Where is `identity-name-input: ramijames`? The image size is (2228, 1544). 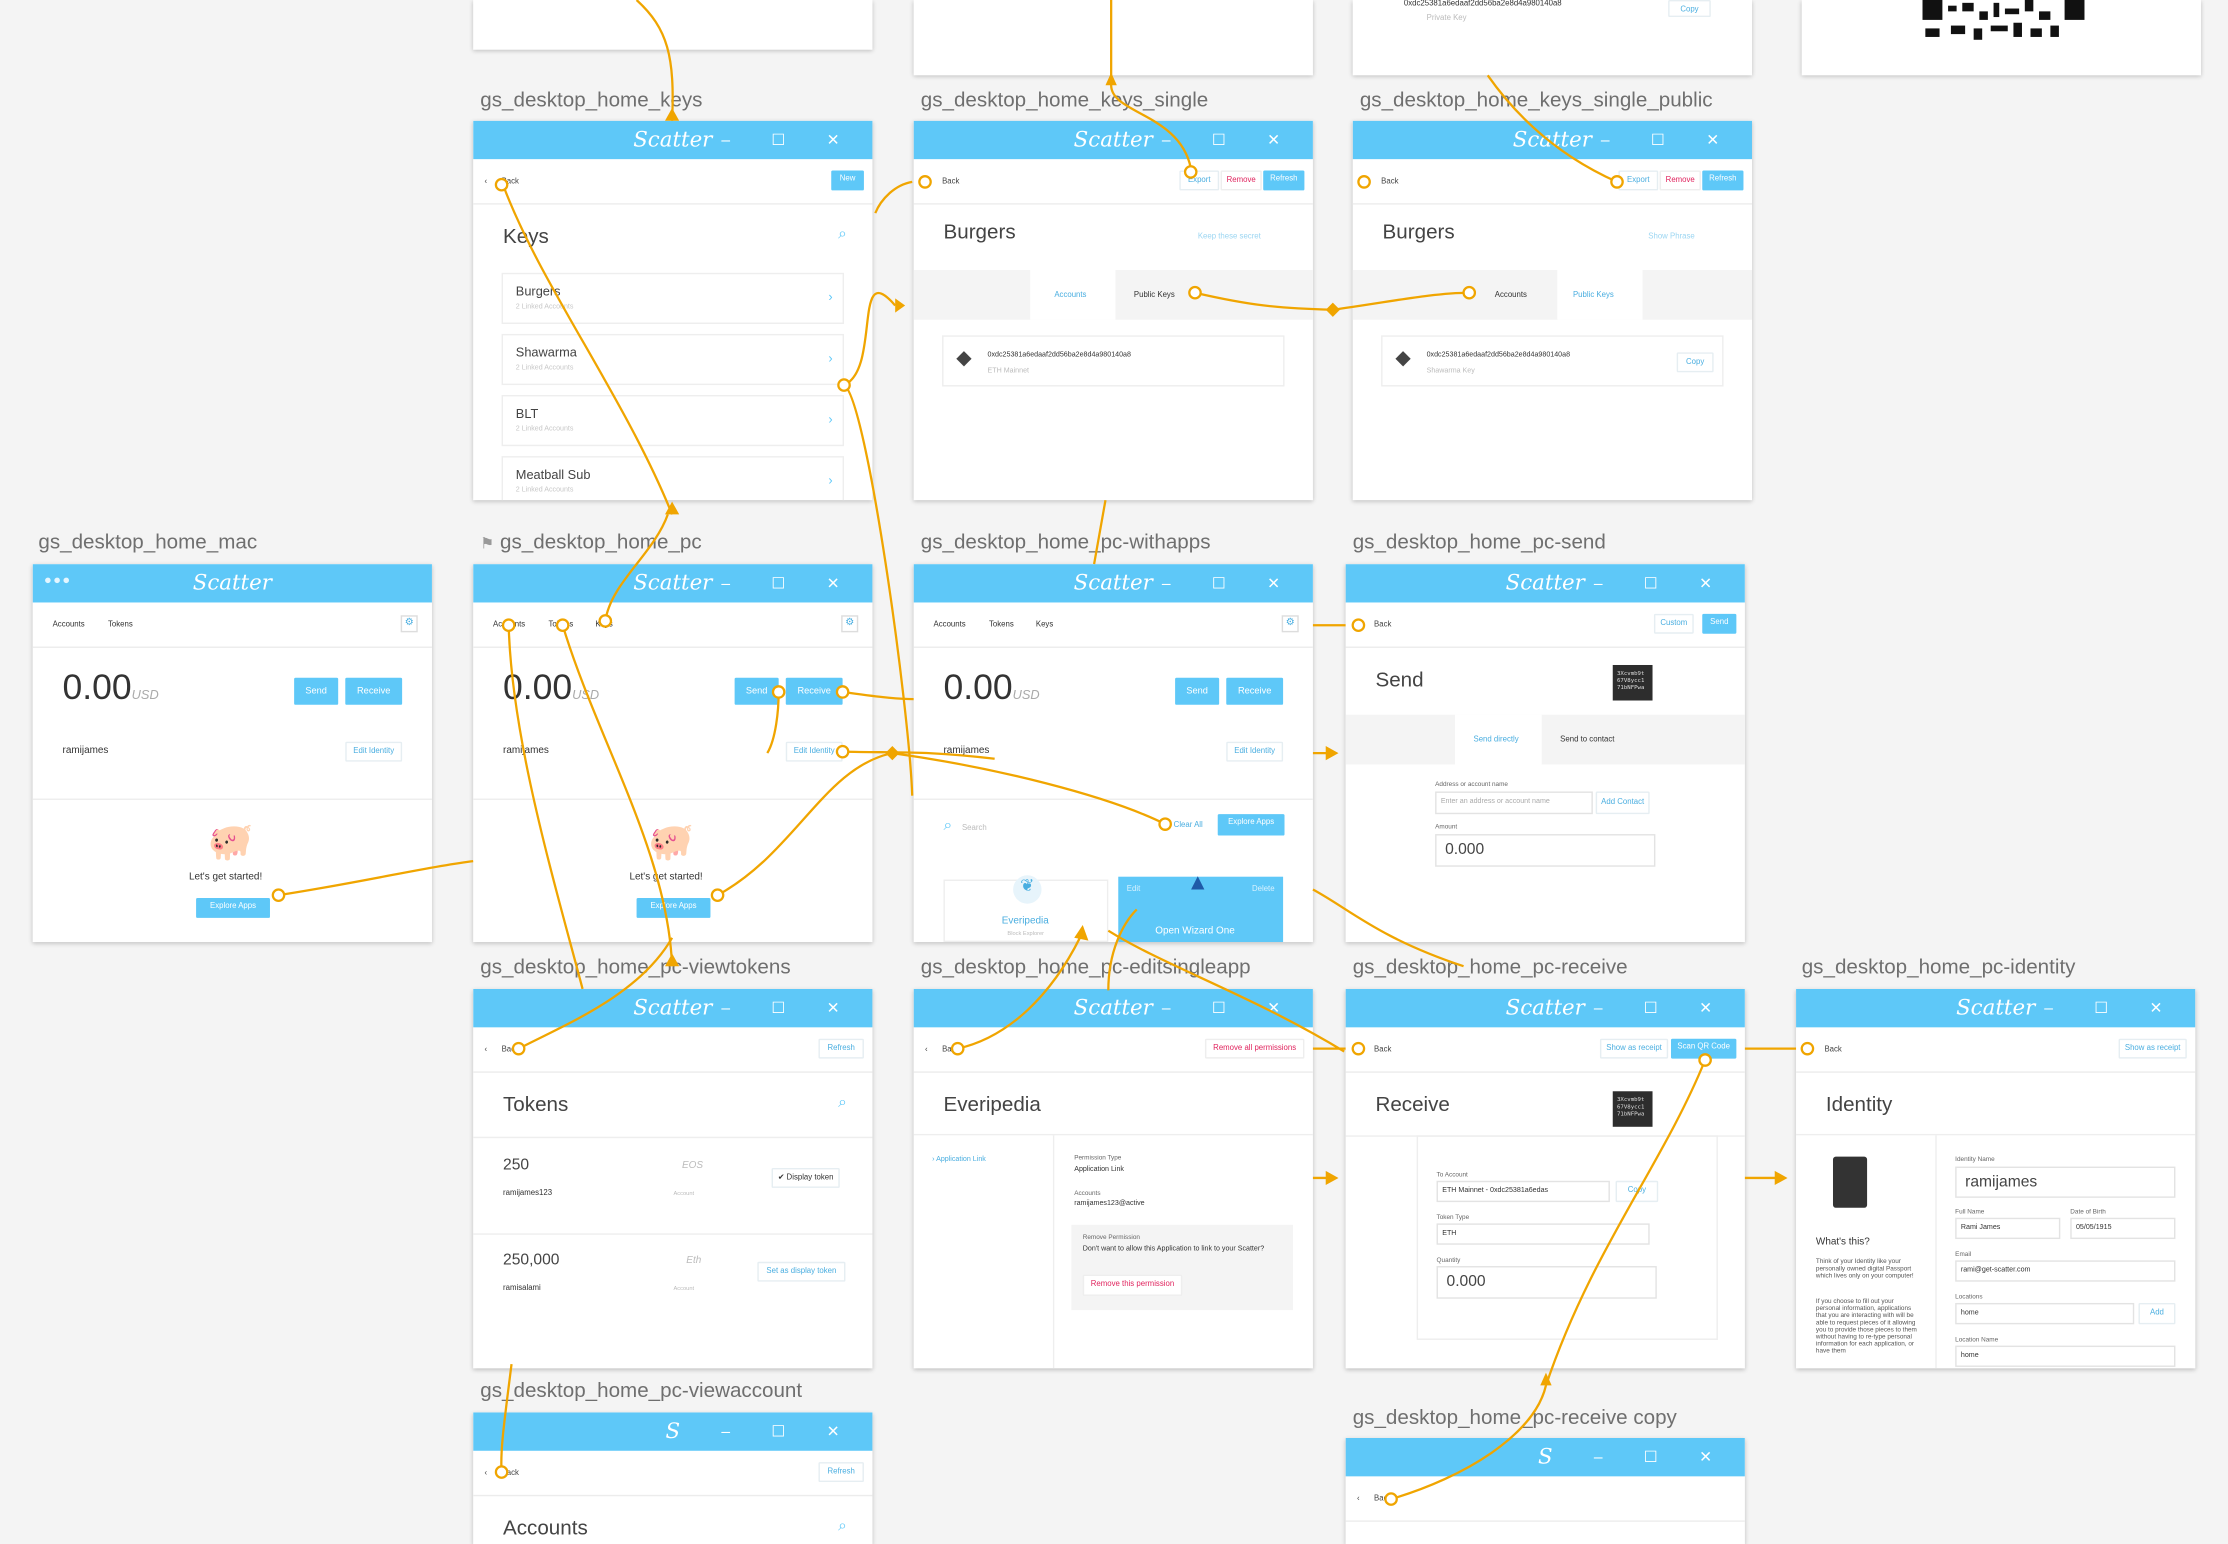
identity-name-input: ramijames is located at coordinates (2065, 1182).